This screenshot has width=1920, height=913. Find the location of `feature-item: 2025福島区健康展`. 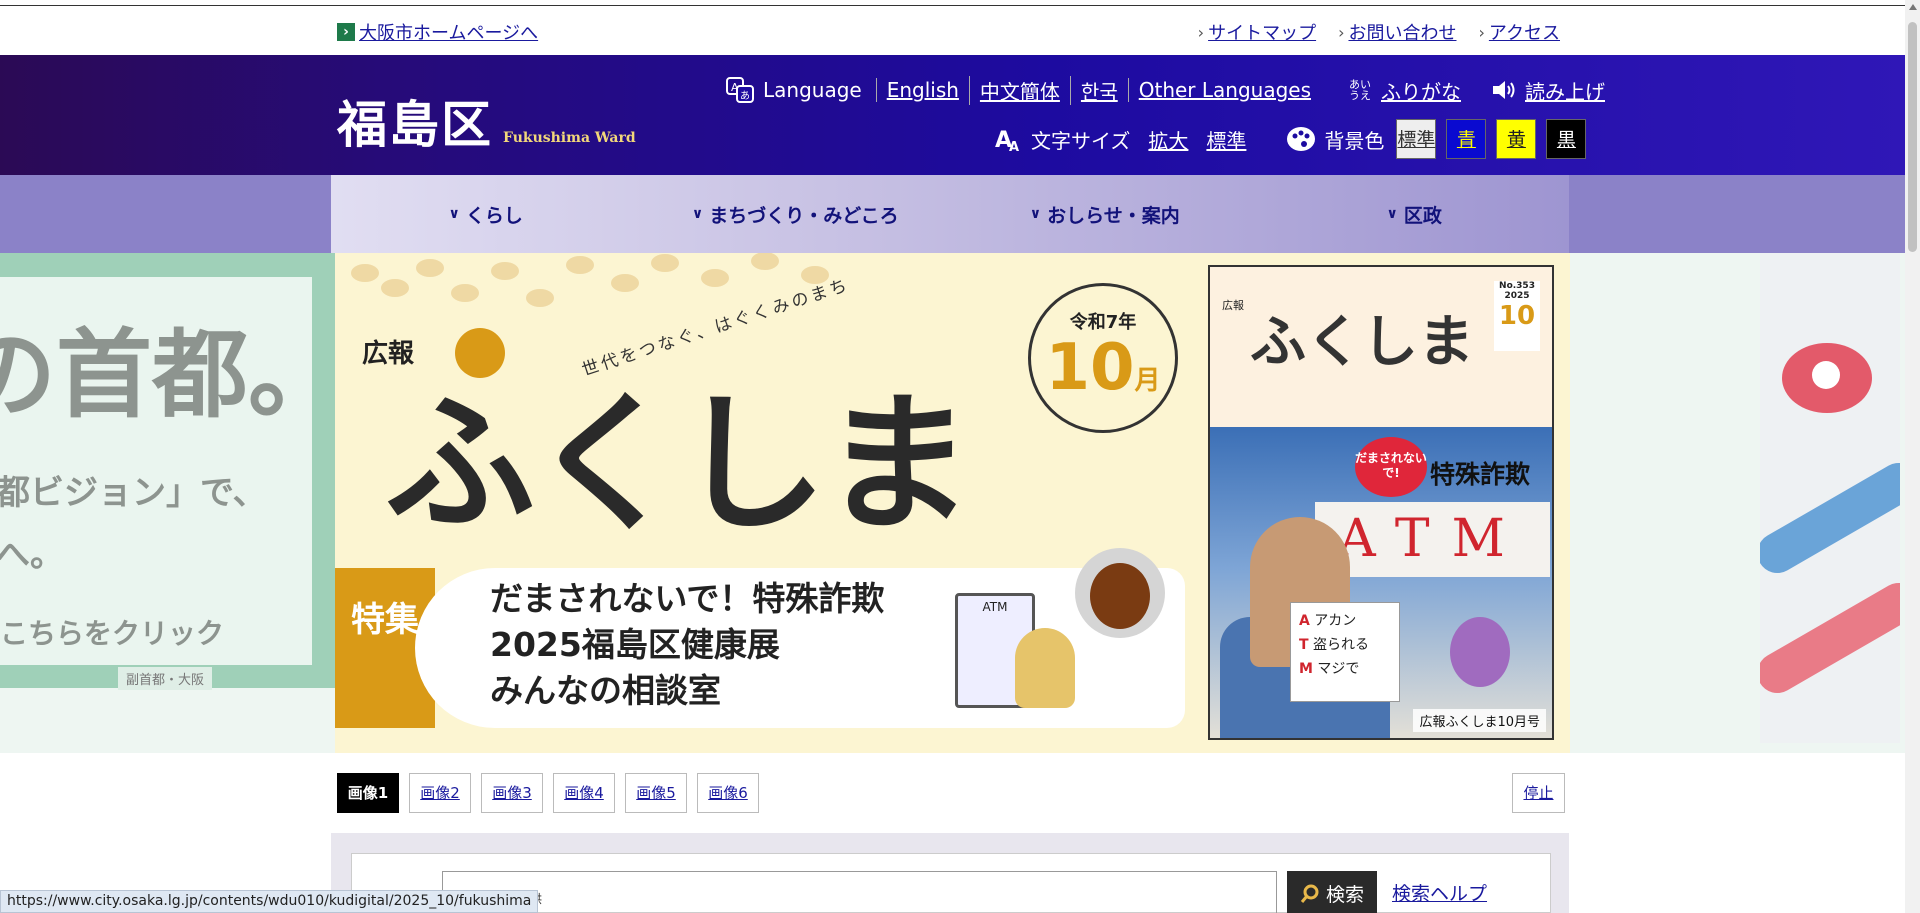

feature-item: 2025福島区健康展 is located at coordinates (635, 644).